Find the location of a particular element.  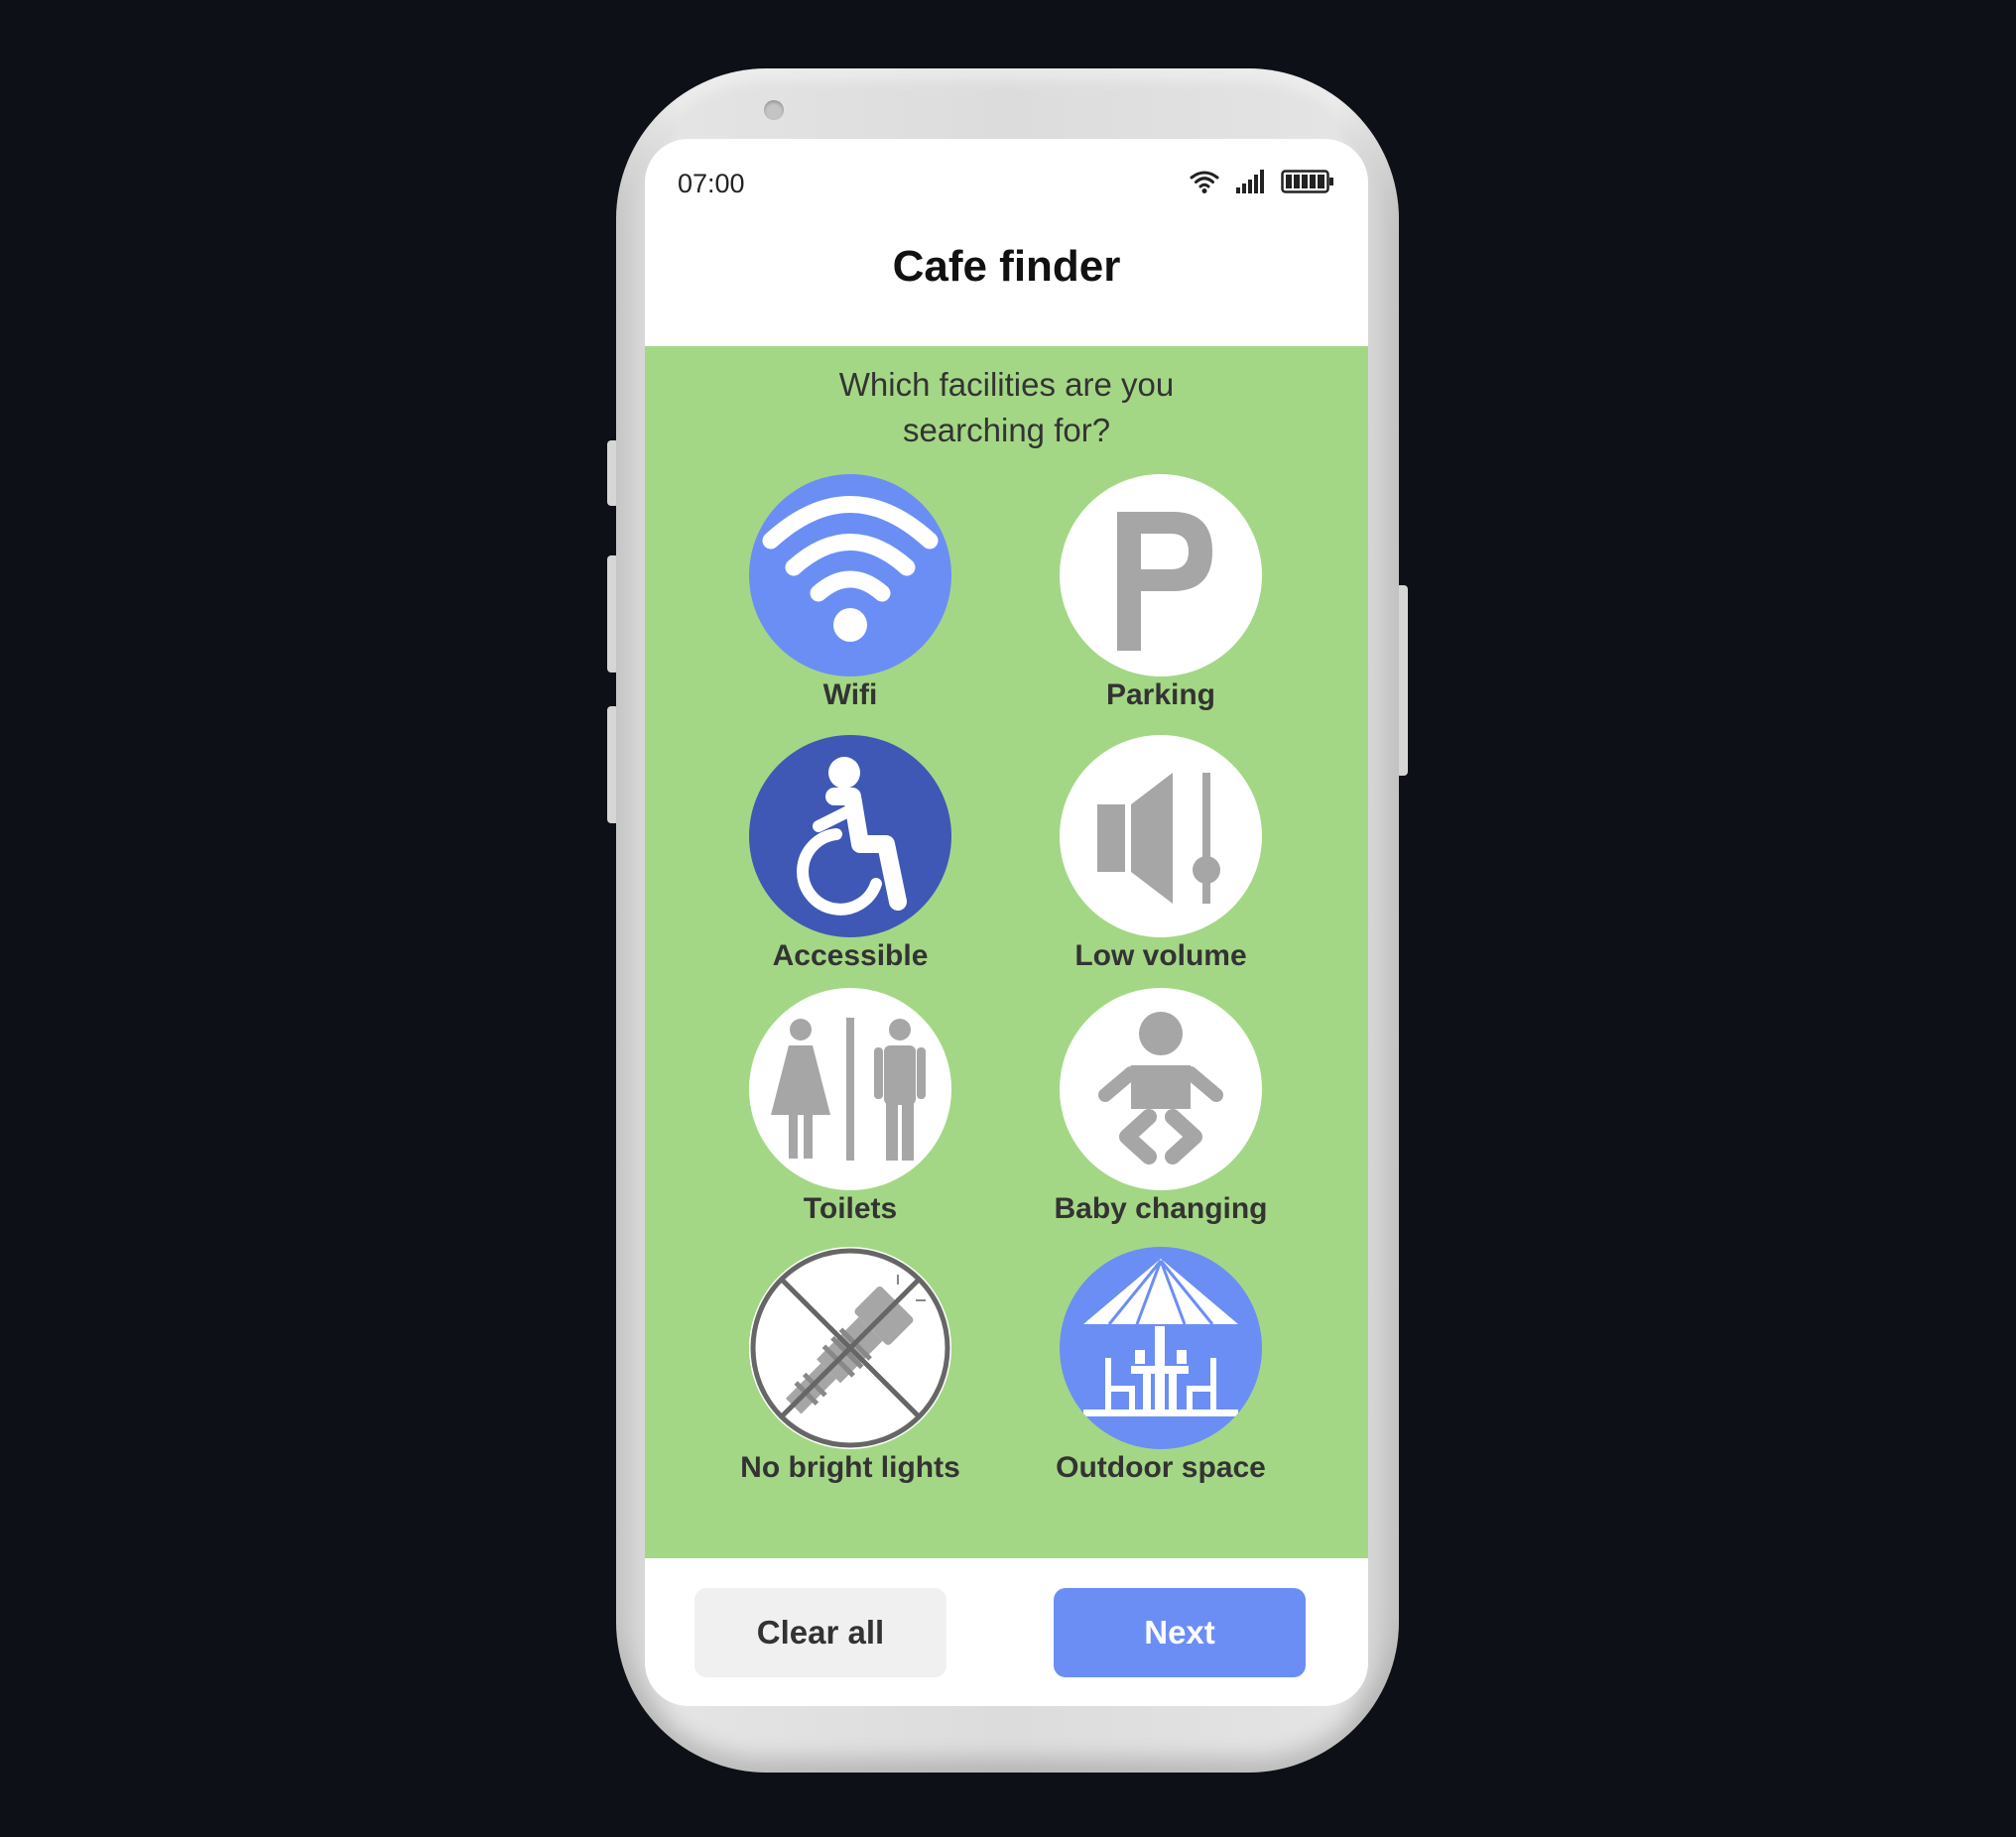

question-line-1: Which facilities are you is located at coordinates (1006, 384).